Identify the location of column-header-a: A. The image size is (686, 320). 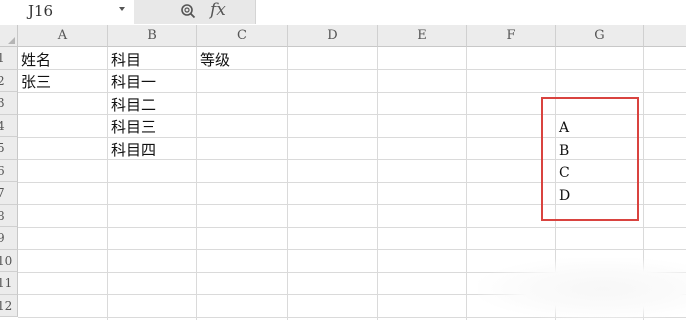
(63, 36).